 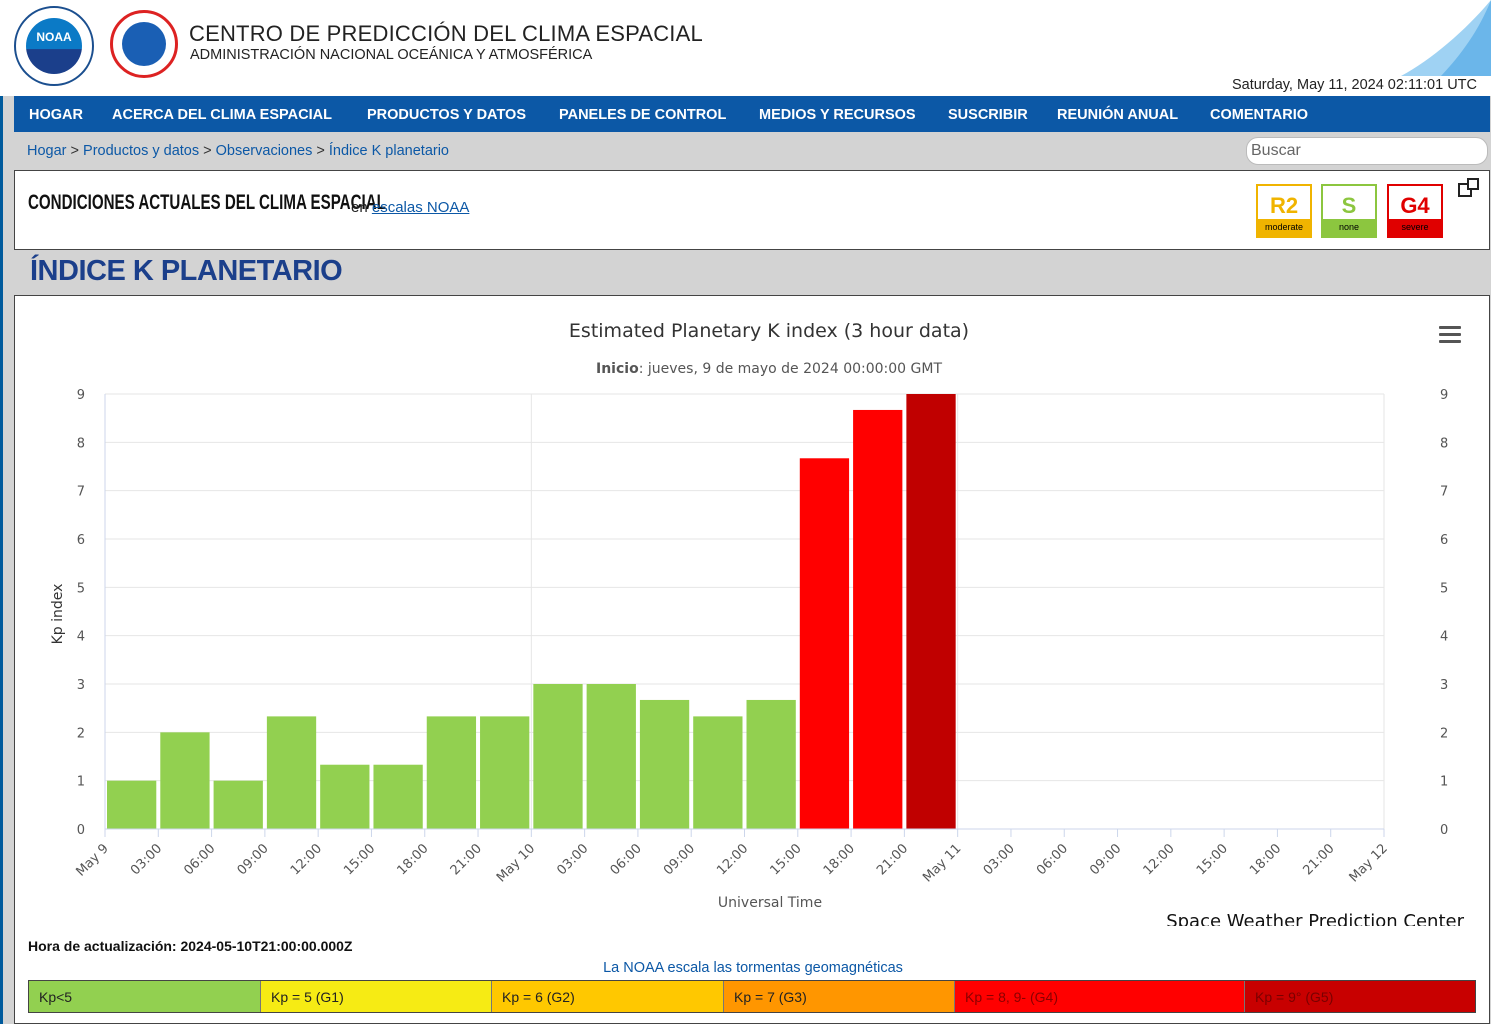 I want to click on nav-item-dashboards: PANELES DE CONTROL, so click(x=642, y=114).